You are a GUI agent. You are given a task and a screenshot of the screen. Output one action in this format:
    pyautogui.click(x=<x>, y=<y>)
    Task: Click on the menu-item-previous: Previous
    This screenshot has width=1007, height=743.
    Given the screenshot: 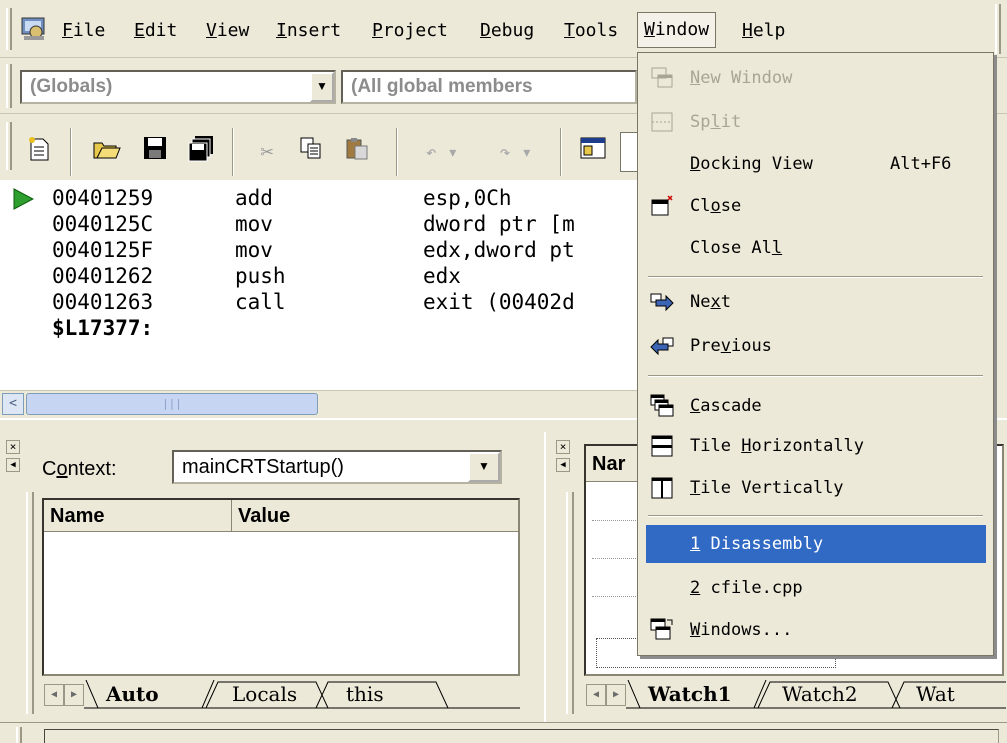 What is the action you would take?
    pyautogui.click(x=814, y=346)
    